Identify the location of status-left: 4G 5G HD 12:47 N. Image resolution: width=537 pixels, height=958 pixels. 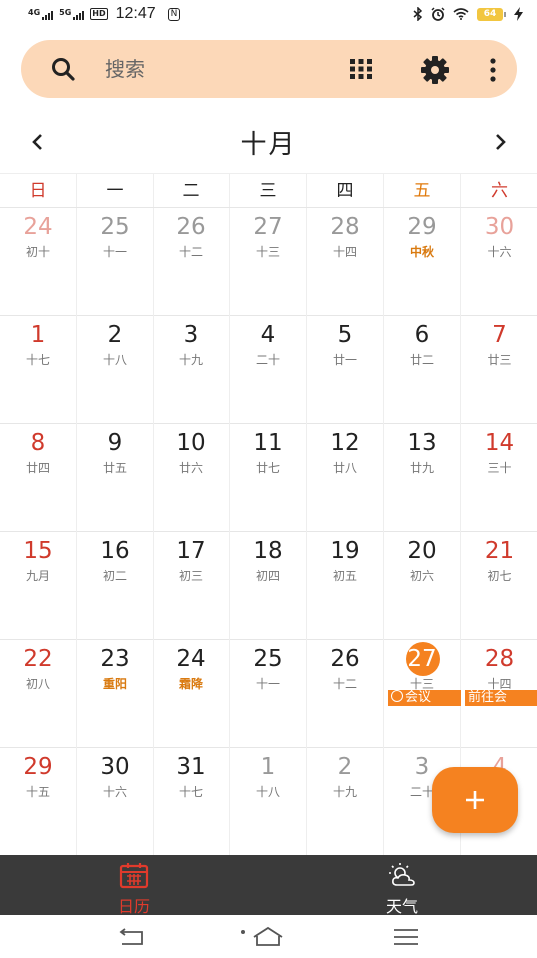
(104, 14).